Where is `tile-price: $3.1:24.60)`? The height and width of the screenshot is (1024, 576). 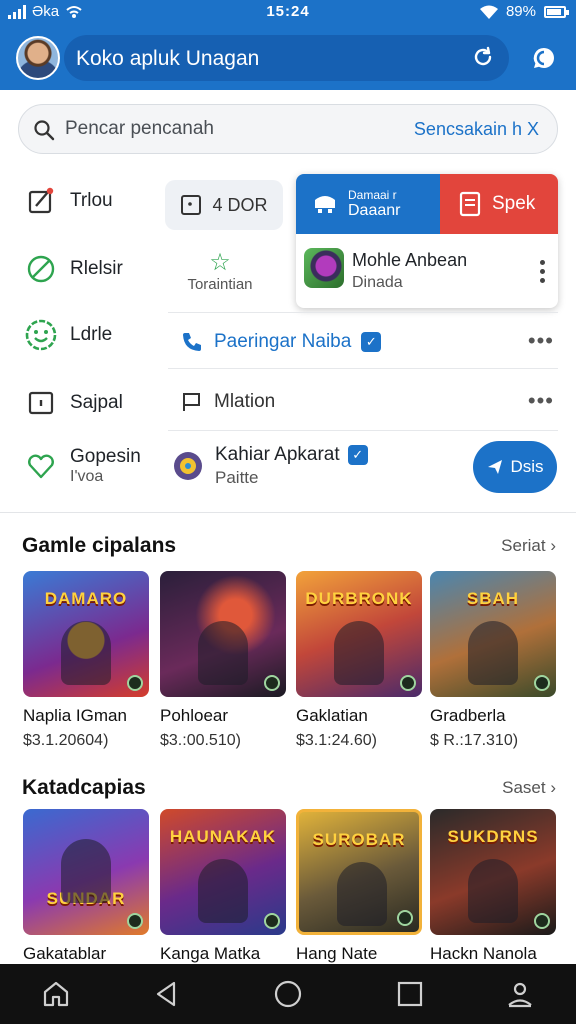 tile-price: $3.1:24.60) is located at coordinates (336, 740).